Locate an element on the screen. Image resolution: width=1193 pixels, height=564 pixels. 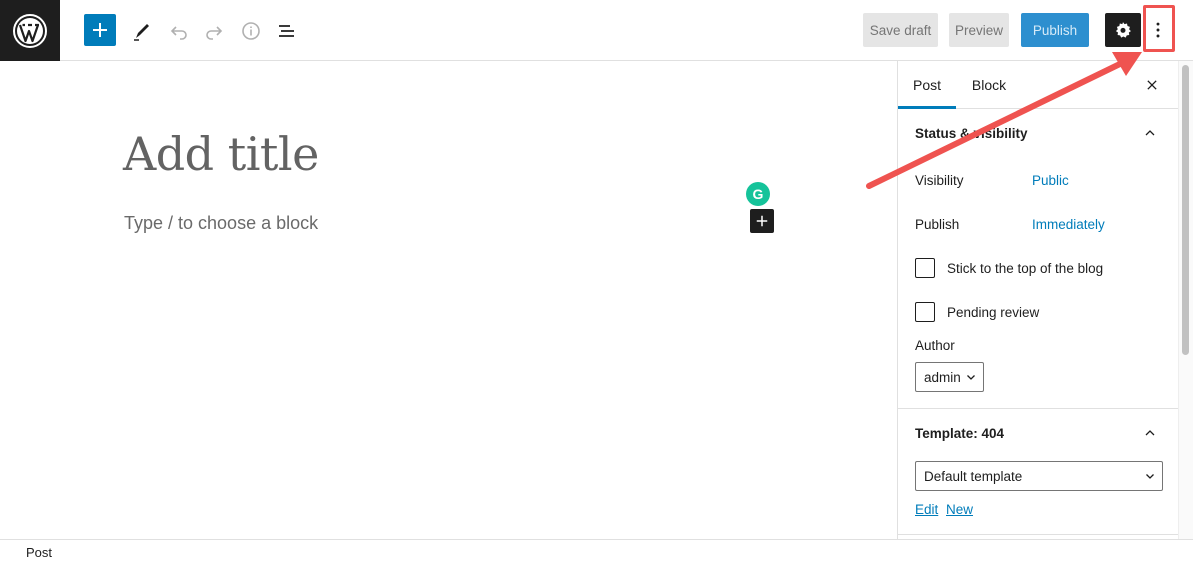
visibility-toggle: Public is located at coordinates (1050, 180).